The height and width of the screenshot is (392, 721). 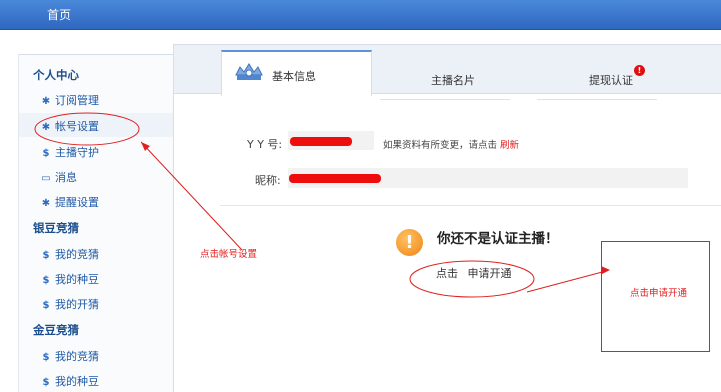 What do you see at coordinates (605, 270) in the screenshot?
I see `annotation-arrowhead` at bounding box center [605, 270].